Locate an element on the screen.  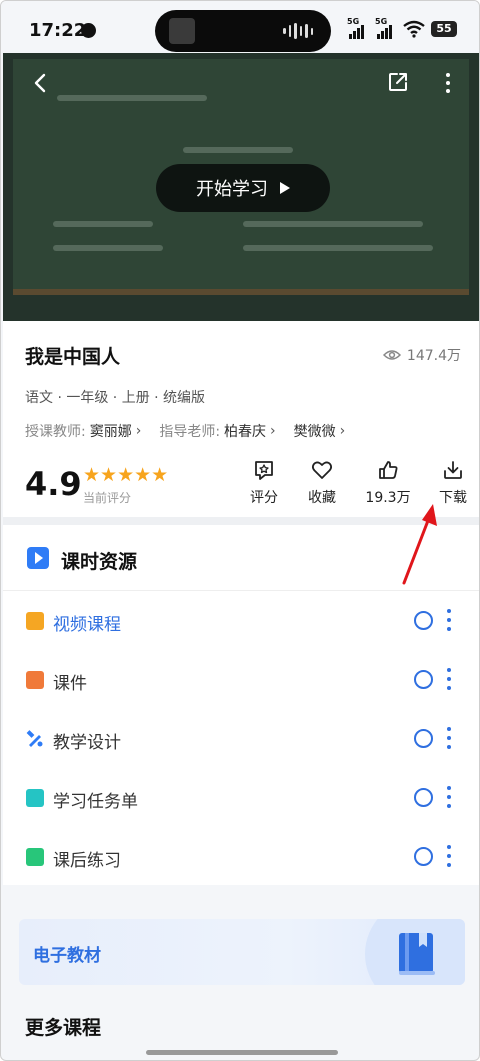
status-bar: 17:22 5G 5G 55 is located at coordinates (240, 30).